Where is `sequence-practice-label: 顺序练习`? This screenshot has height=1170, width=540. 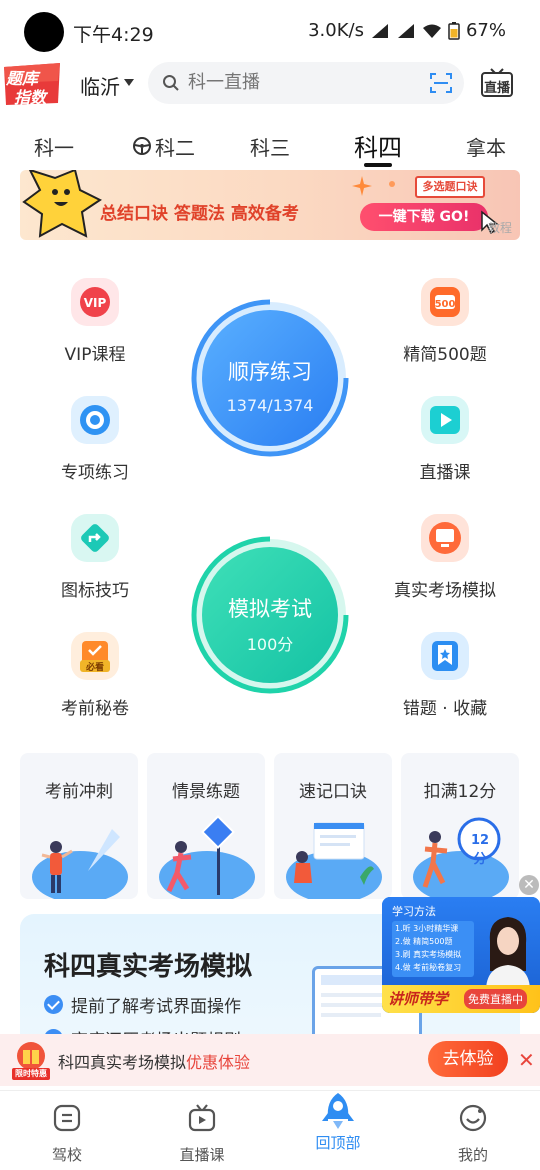 sequence-practice-label: 顺序练习 is located at coordinates (270, 372).